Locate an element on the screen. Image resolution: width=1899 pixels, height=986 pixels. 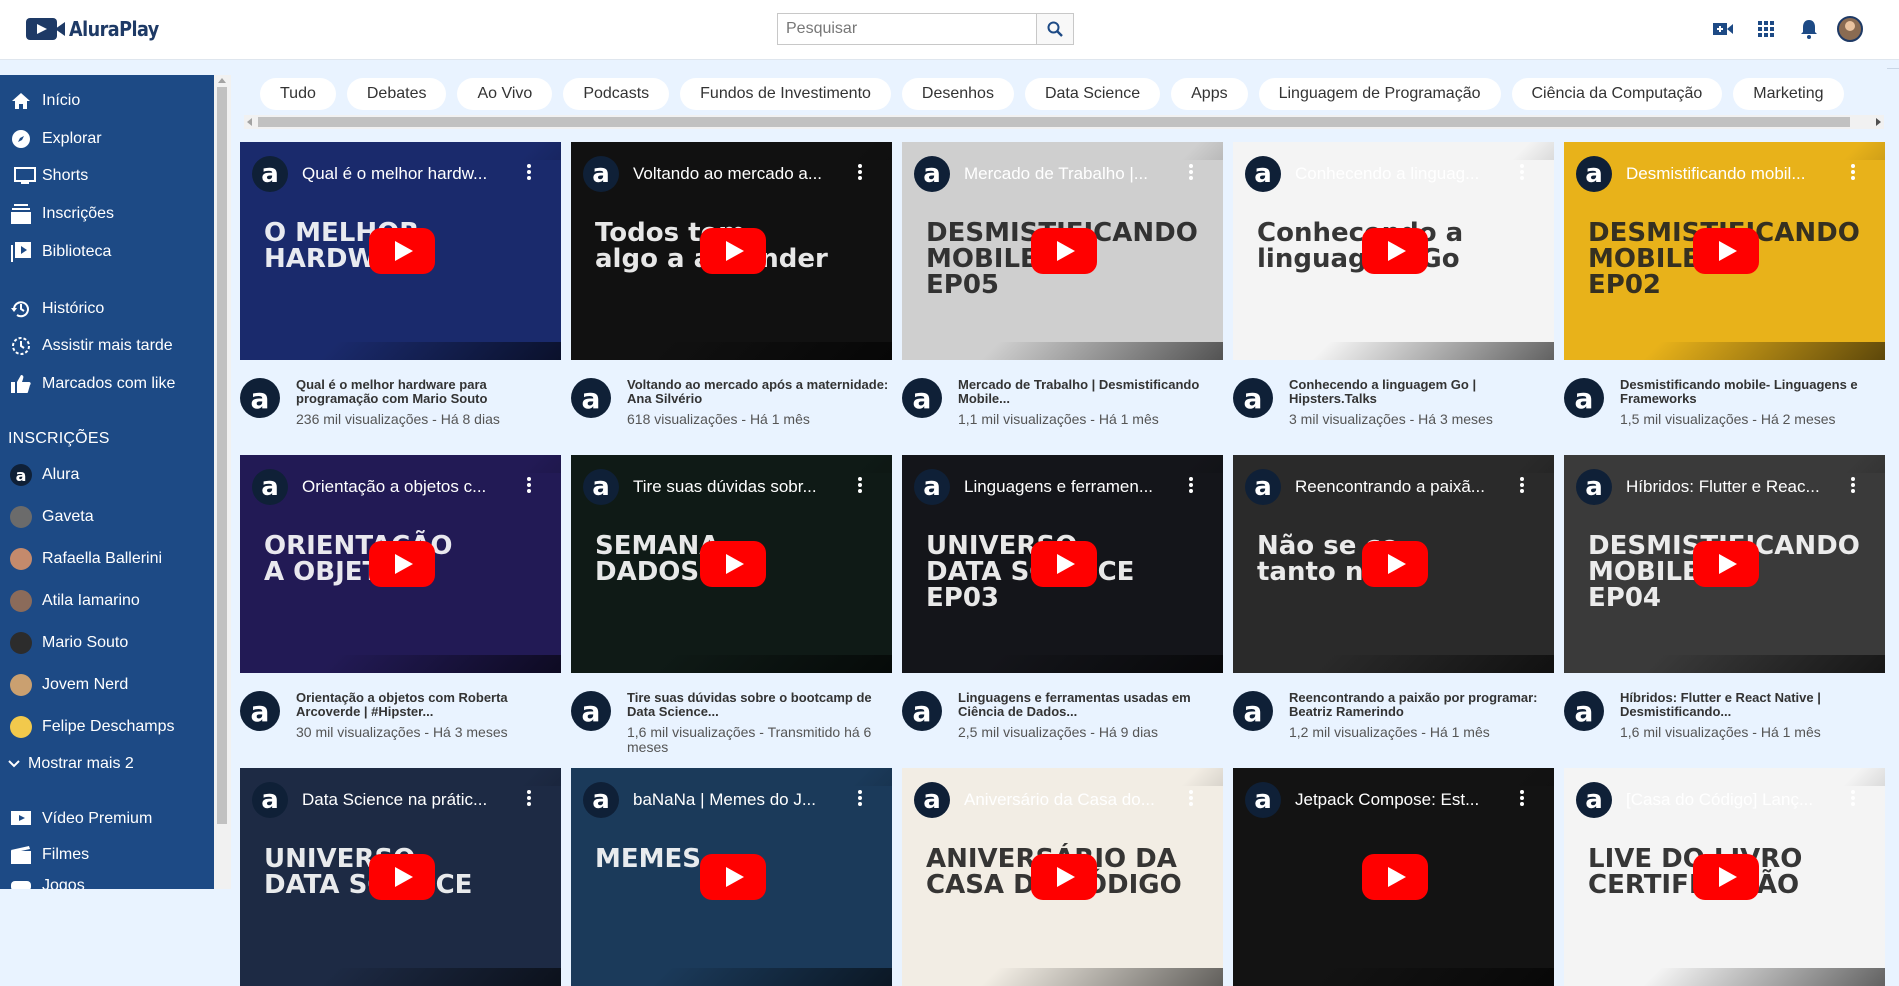
channel-item: Jovem Nerd is located at coordinates (107, 685).